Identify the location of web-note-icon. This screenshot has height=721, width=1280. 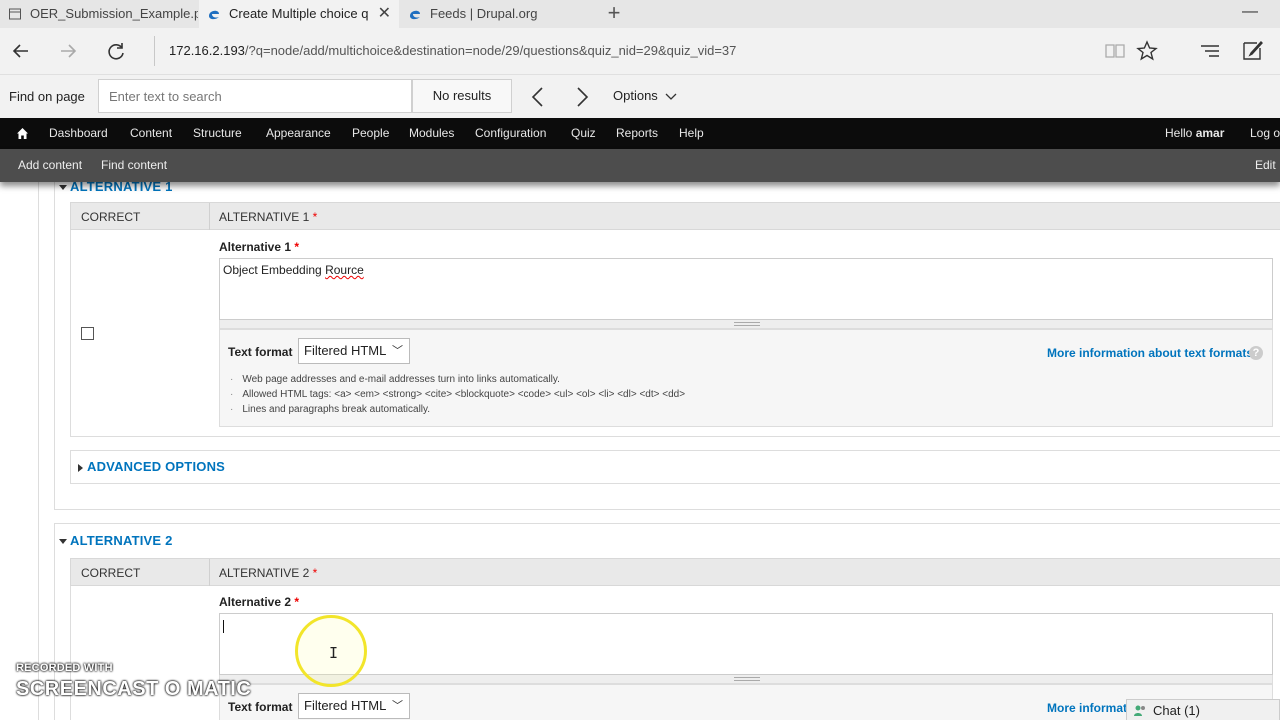
(1253, 51).